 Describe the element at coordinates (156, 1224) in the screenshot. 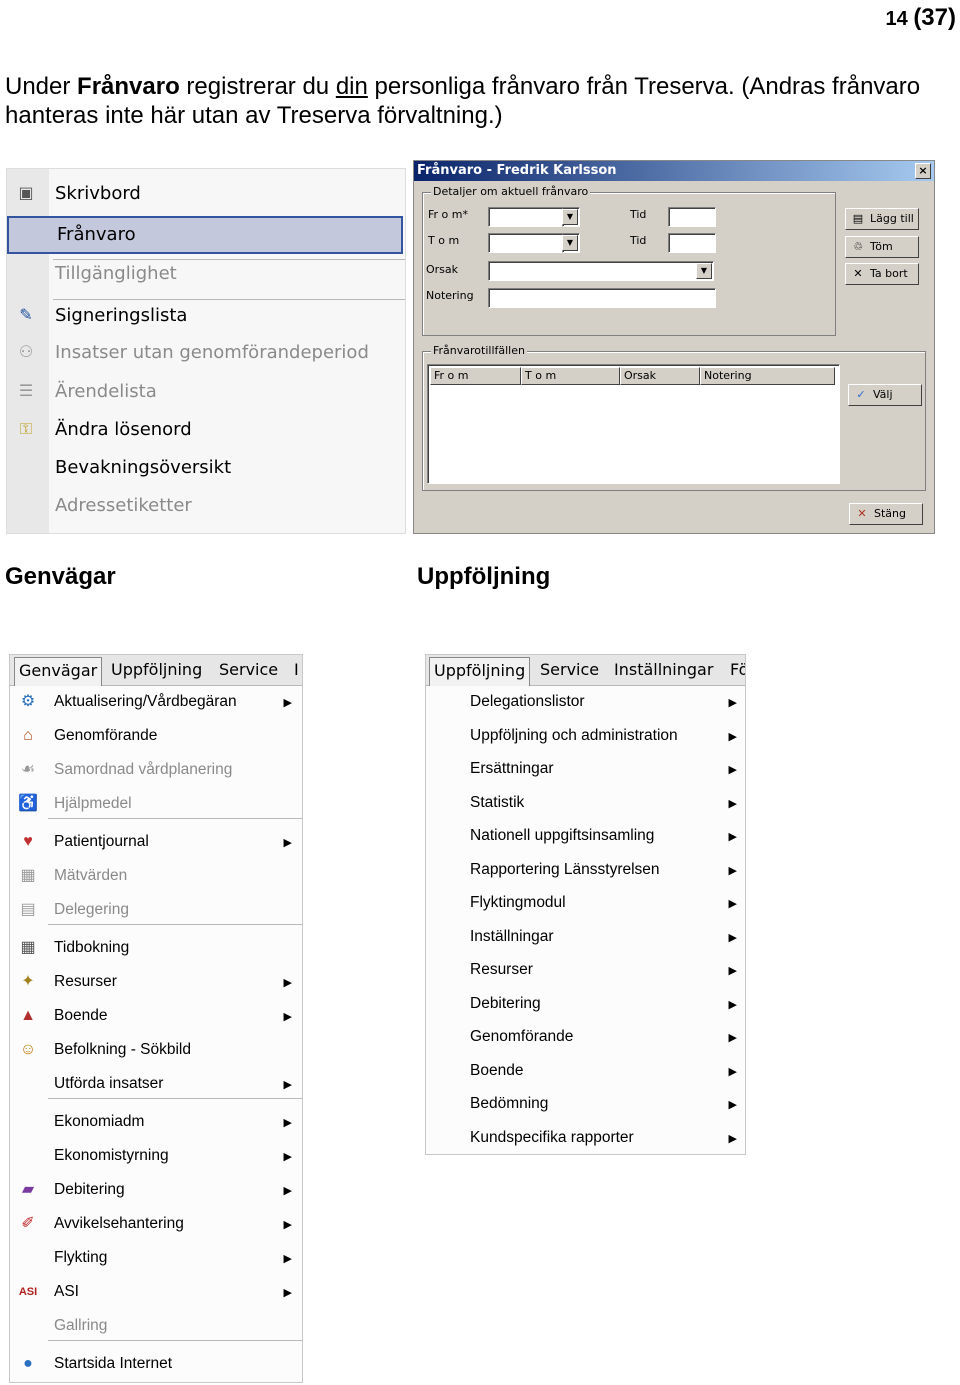

I see `genvagar-item: ✐ Avvikelsehantering ▶` at that location.